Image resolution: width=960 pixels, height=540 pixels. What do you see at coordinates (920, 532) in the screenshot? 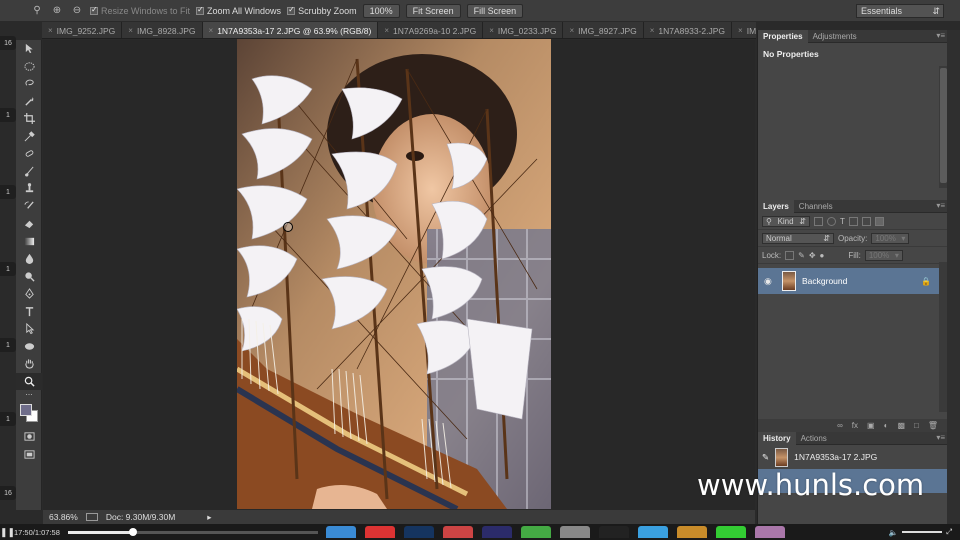
I see `volume-control: 🔈 ⤢` at bounding box center [920, 532].